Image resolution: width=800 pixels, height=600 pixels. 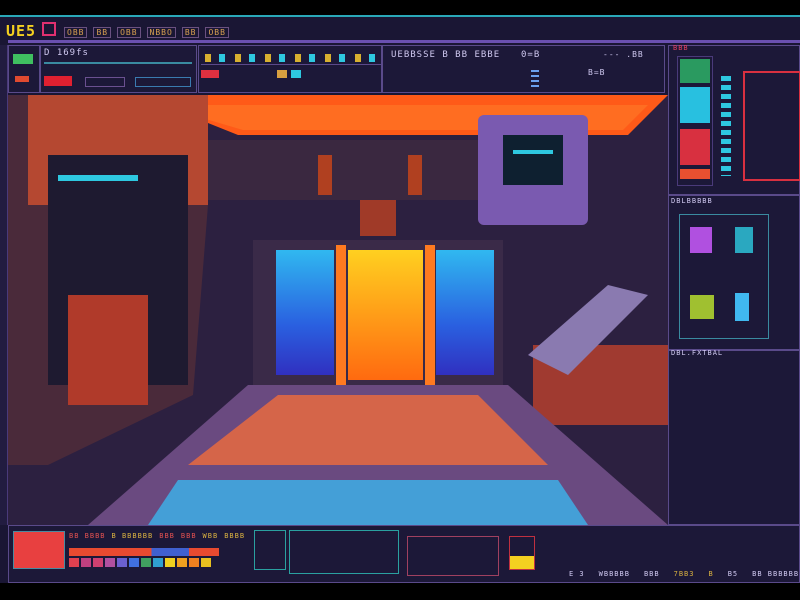 What do you see at coordinates (692, 201) in the screenshot?
I see `section-label: DBLBBBBB` at bounding box center [692, 201].